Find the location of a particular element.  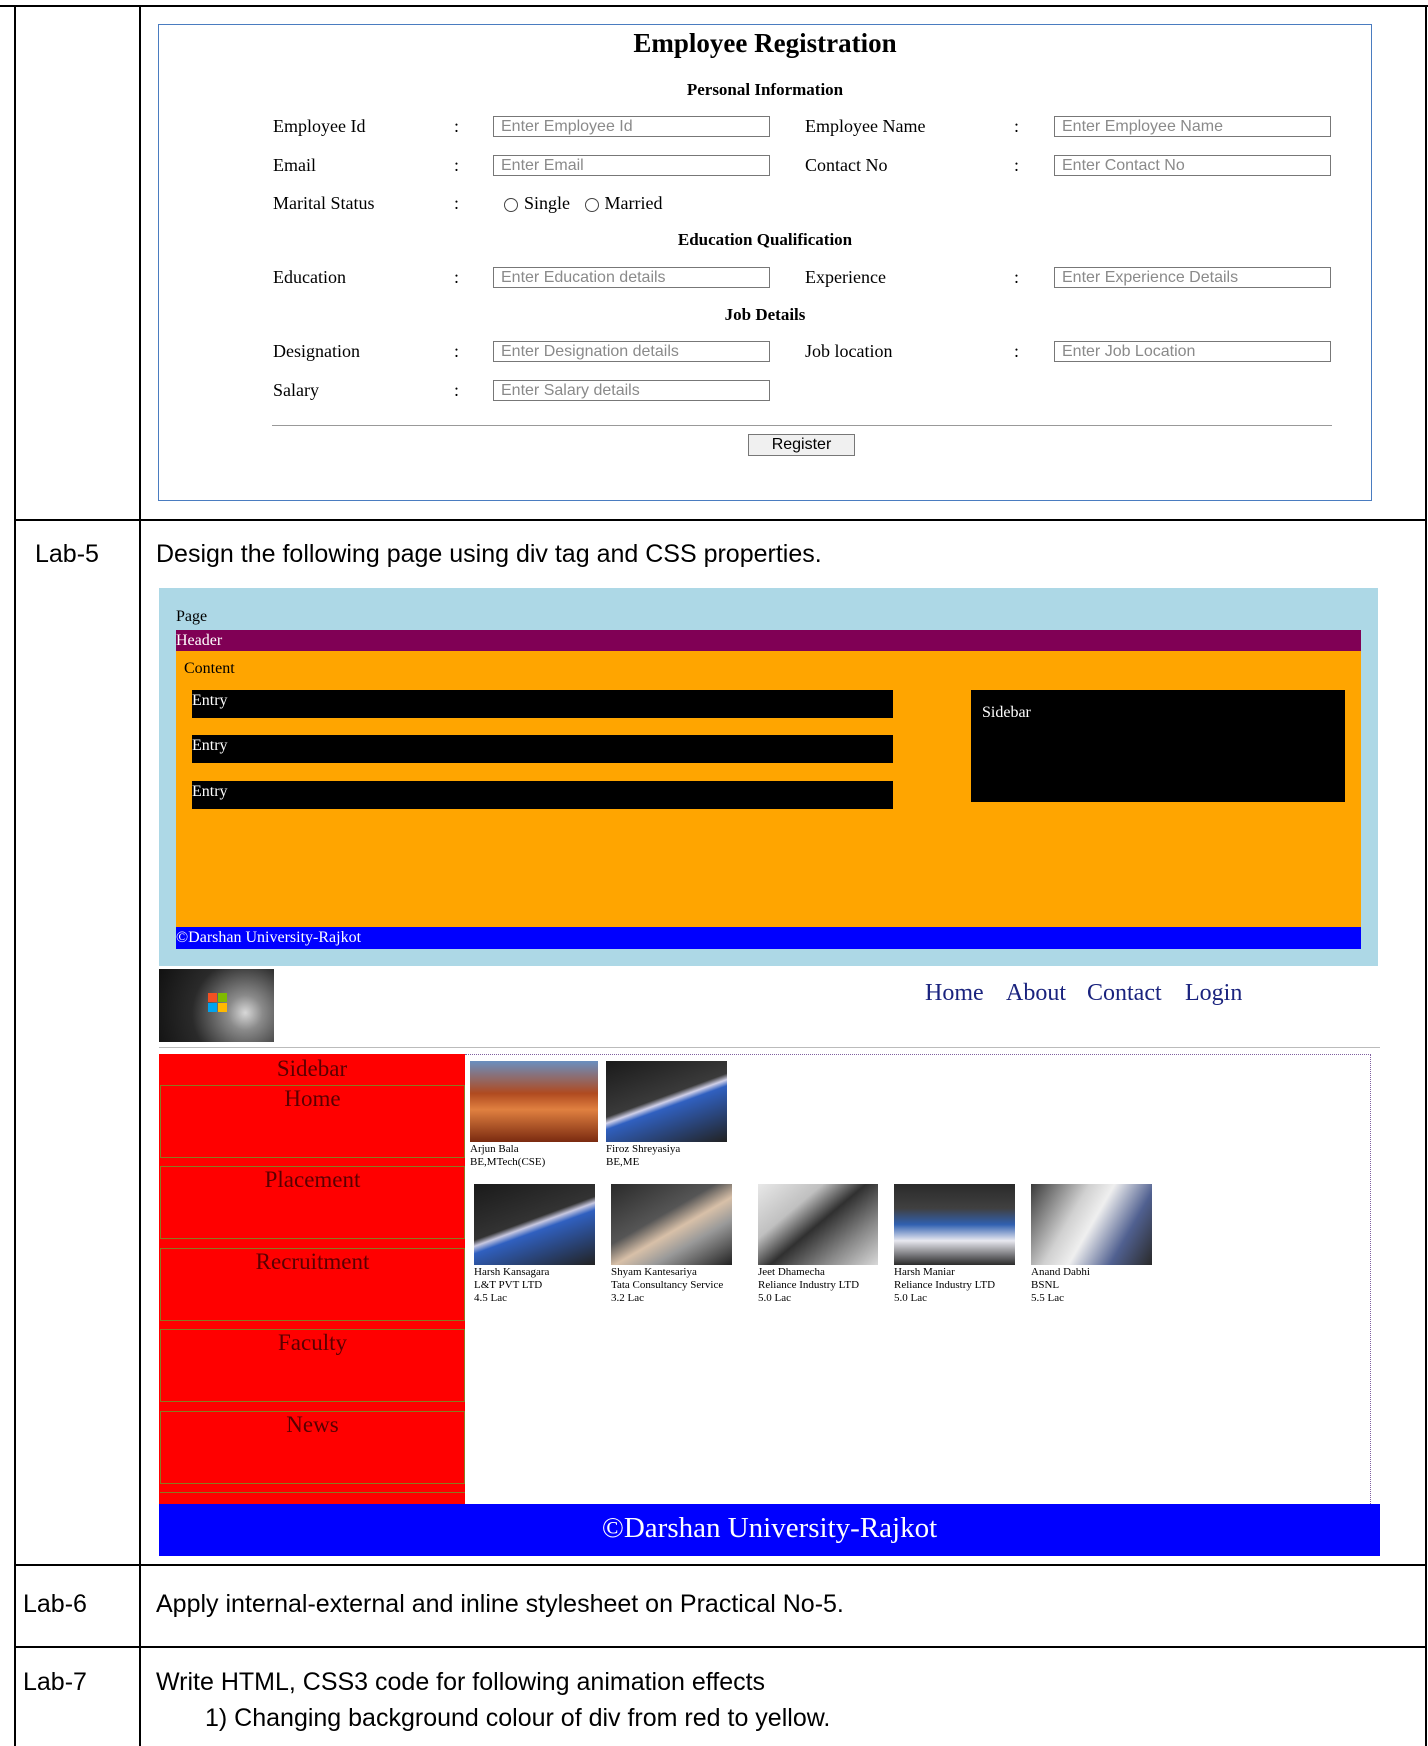

placement-card: Anand Dabhi BSNL 5.5 Lac is located at coordinates (1060, 1285).